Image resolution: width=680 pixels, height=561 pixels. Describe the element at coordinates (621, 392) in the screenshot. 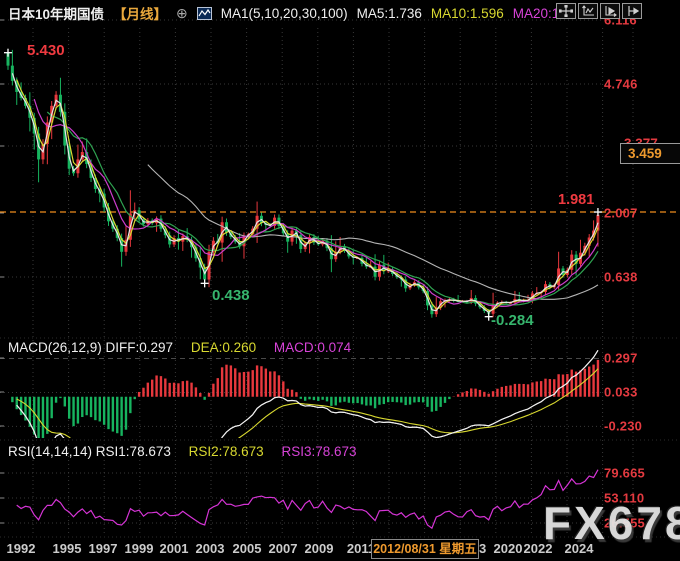

I see `y-axis-label: 0.033` at that location.